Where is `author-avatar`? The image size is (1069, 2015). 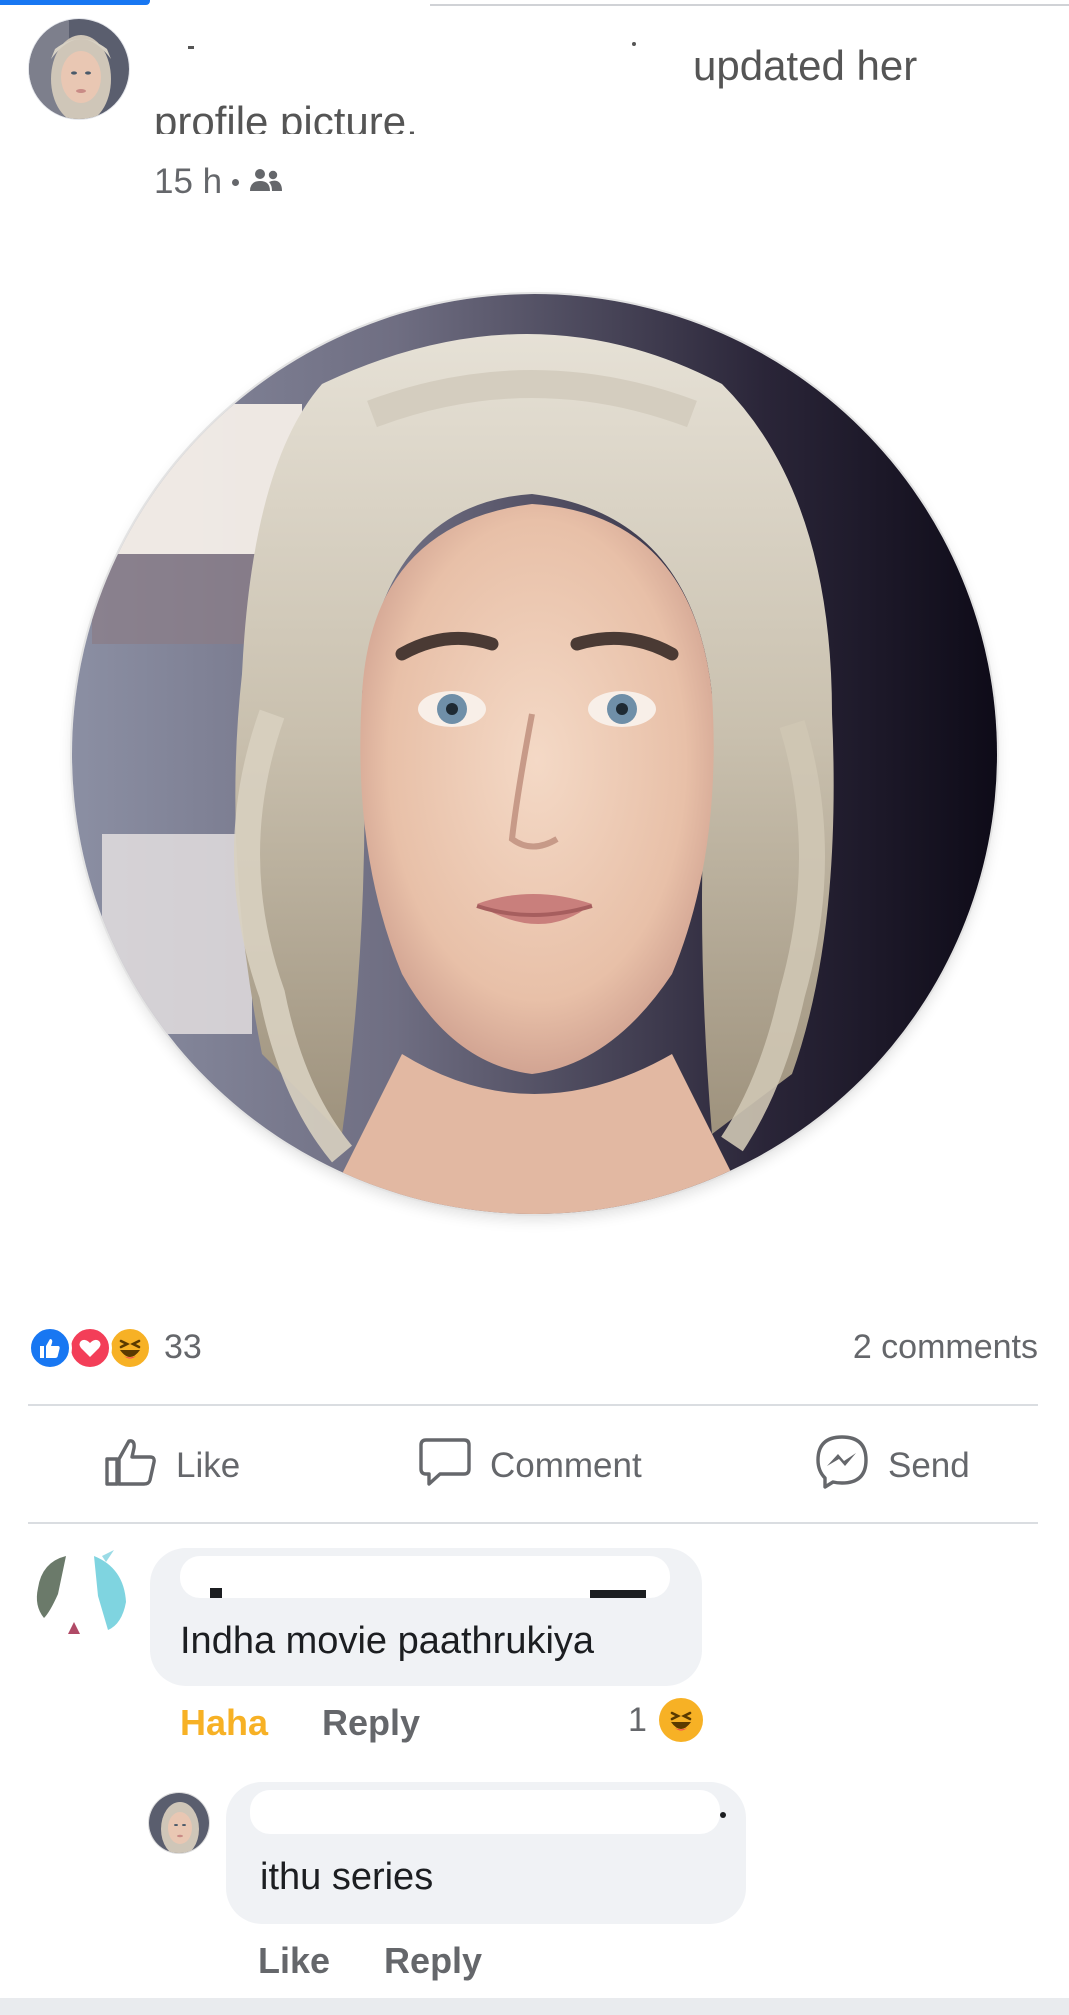
author-avatar is located at coordinates (79, 69).